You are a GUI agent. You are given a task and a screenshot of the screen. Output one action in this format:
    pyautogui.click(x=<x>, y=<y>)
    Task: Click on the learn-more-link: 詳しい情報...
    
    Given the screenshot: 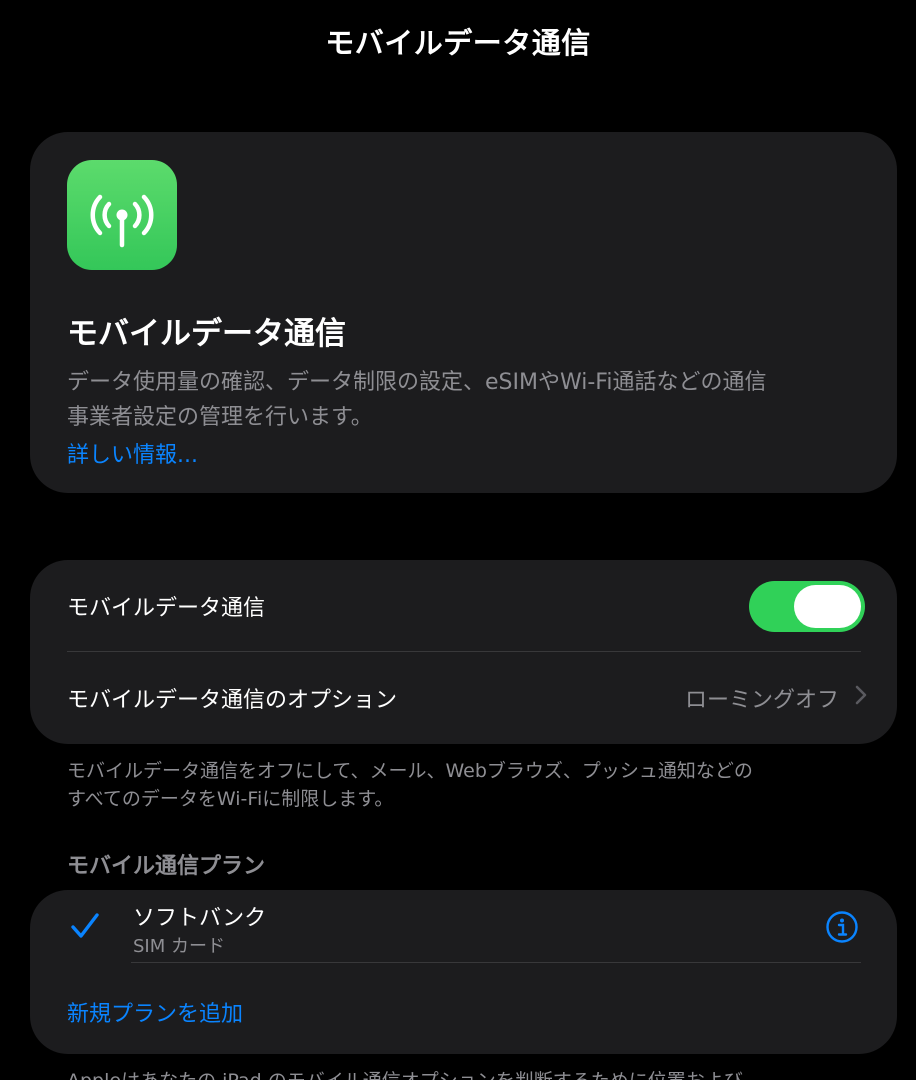 What is the action you would take?
    pyautogui.click(x=132, y=453)
    